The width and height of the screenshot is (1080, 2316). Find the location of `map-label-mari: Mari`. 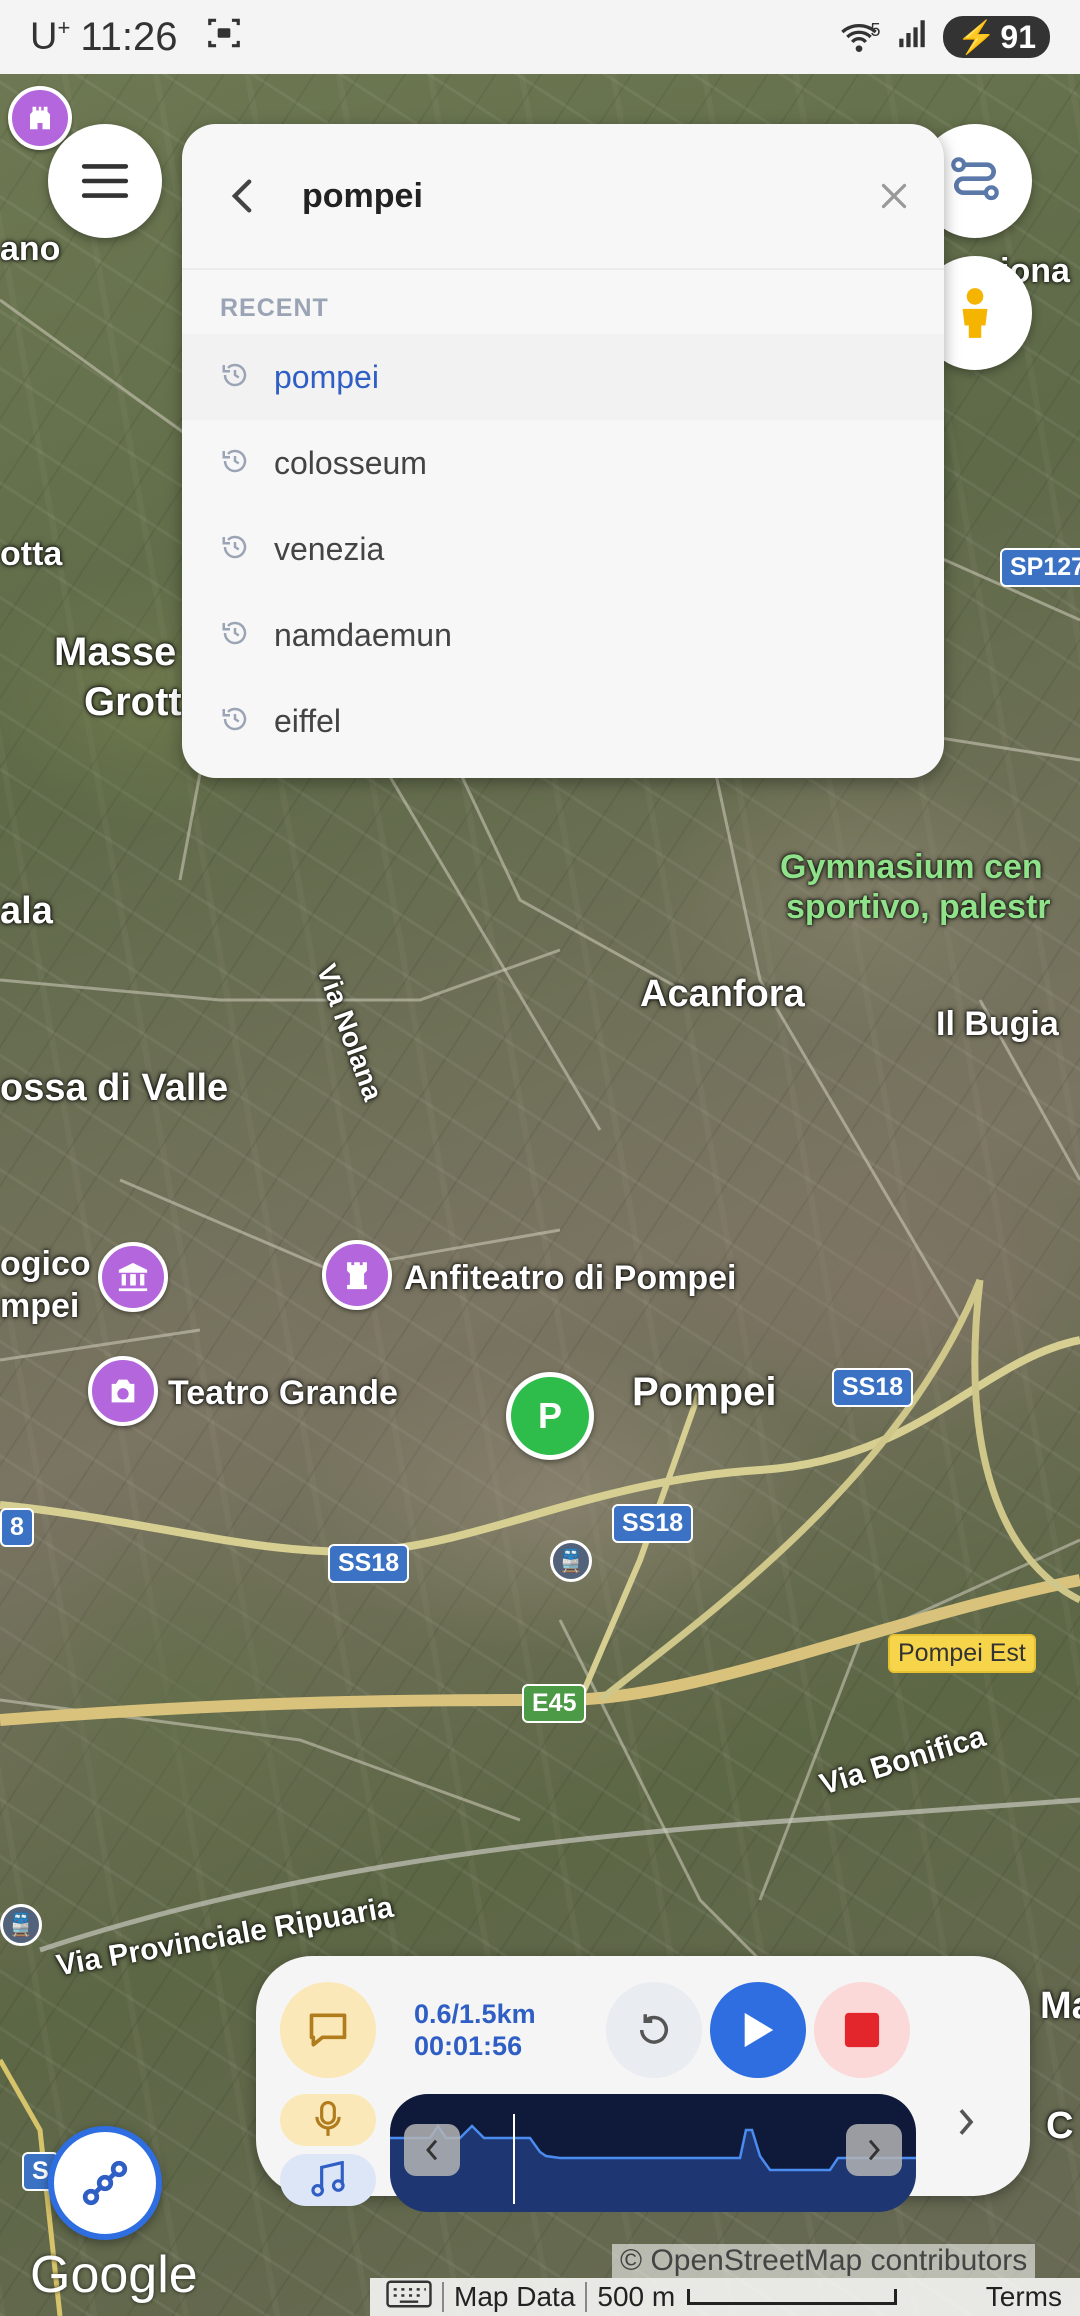

map-label-mari: Mari is located at coordinates (1060, 2006).